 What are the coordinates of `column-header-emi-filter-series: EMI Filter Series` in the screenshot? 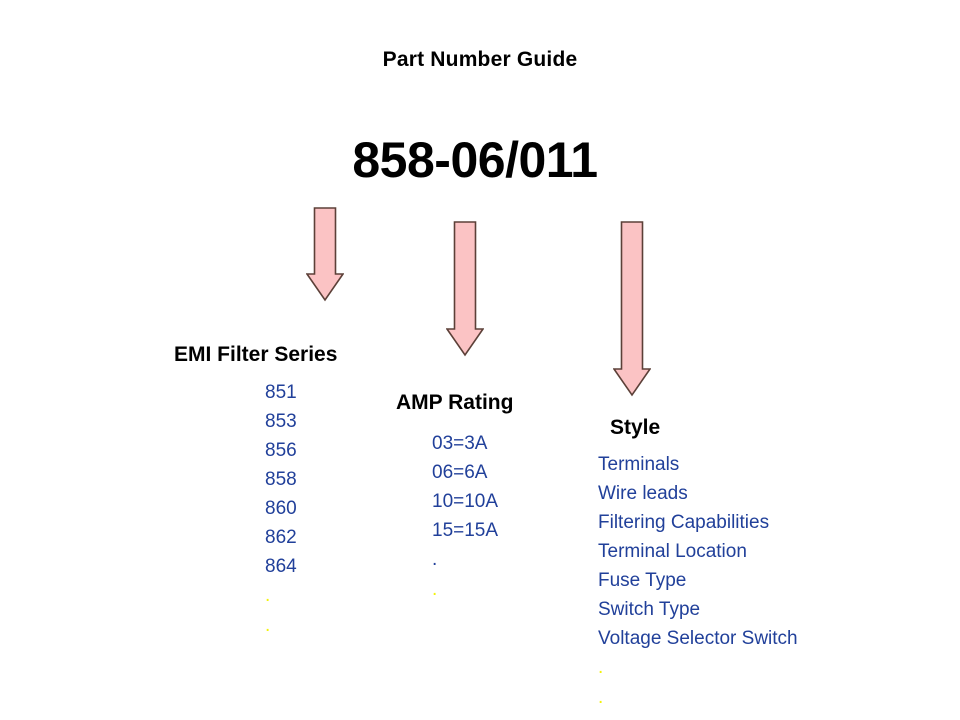 It's located at (256, 354).